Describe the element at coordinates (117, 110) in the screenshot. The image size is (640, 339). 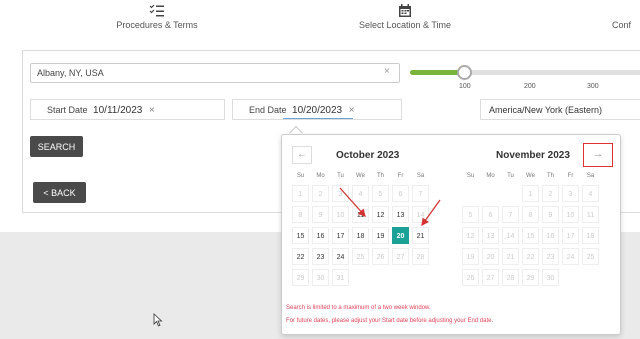
I see `start-date-value: 10/11/2023` at that location.